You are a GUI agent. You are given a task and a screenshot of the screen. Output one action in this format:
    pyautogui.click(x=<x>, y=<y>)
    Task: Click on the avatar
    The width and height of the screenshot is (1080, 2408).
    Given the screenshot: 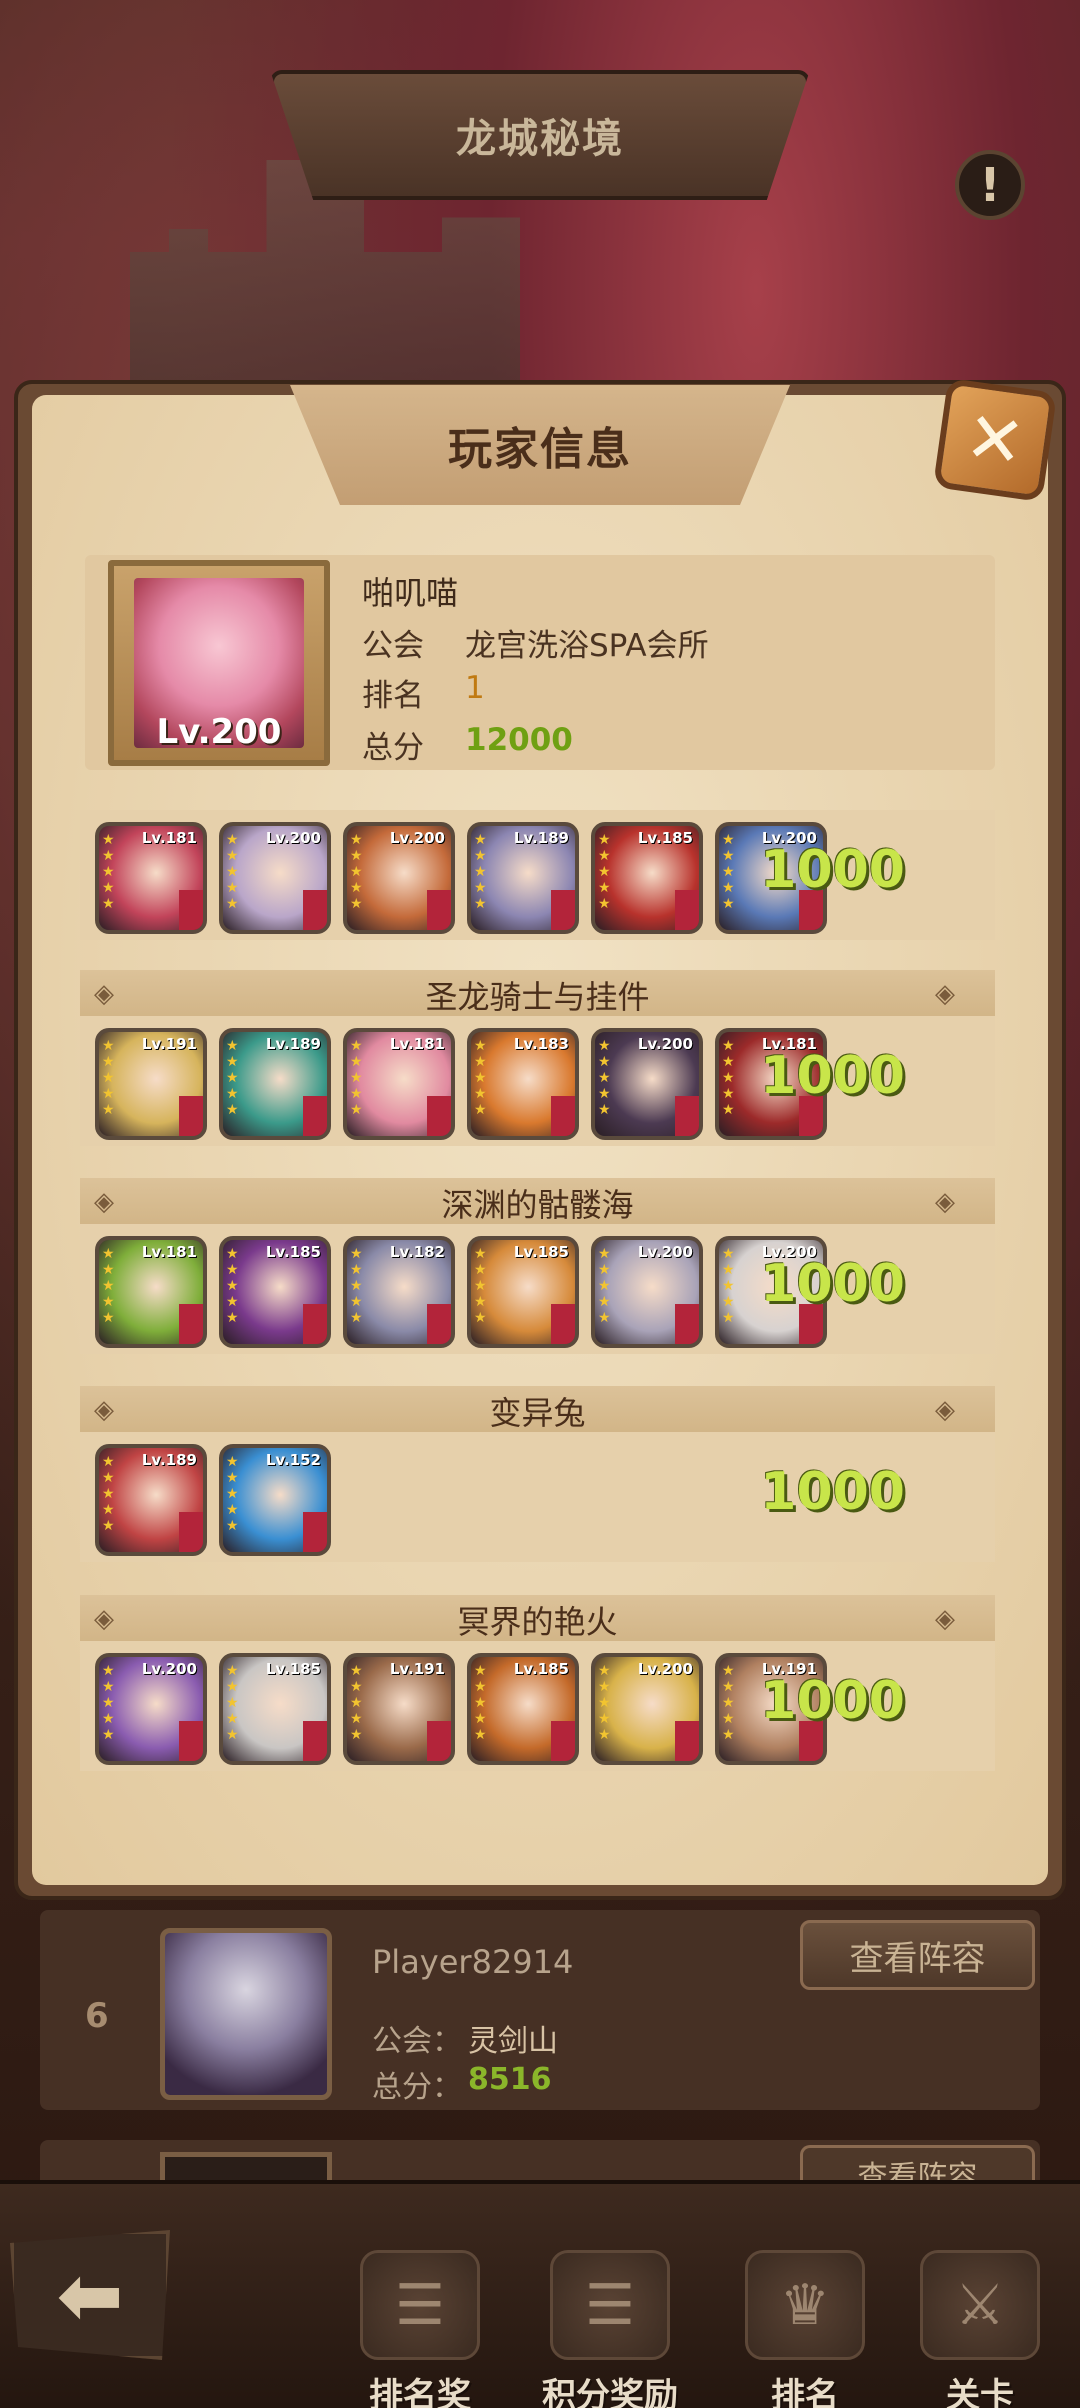 What is the action you would take?
    pyautogui.click(x=246, y=2014)
    